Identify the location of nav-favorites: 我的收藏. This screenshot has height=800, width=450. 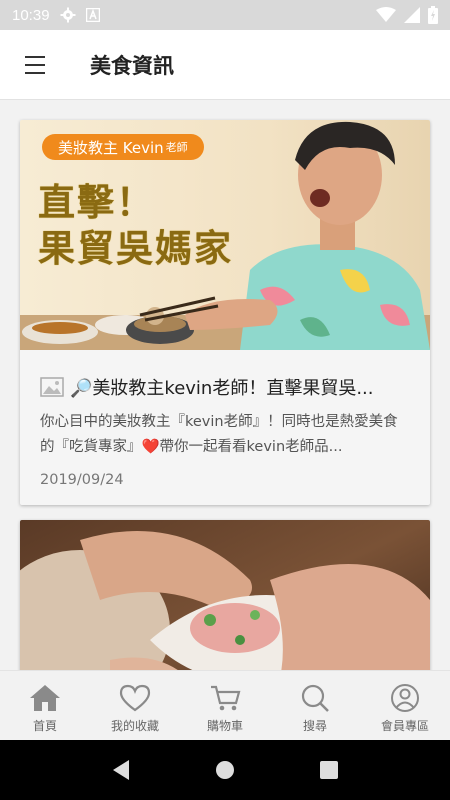
(135, 705).